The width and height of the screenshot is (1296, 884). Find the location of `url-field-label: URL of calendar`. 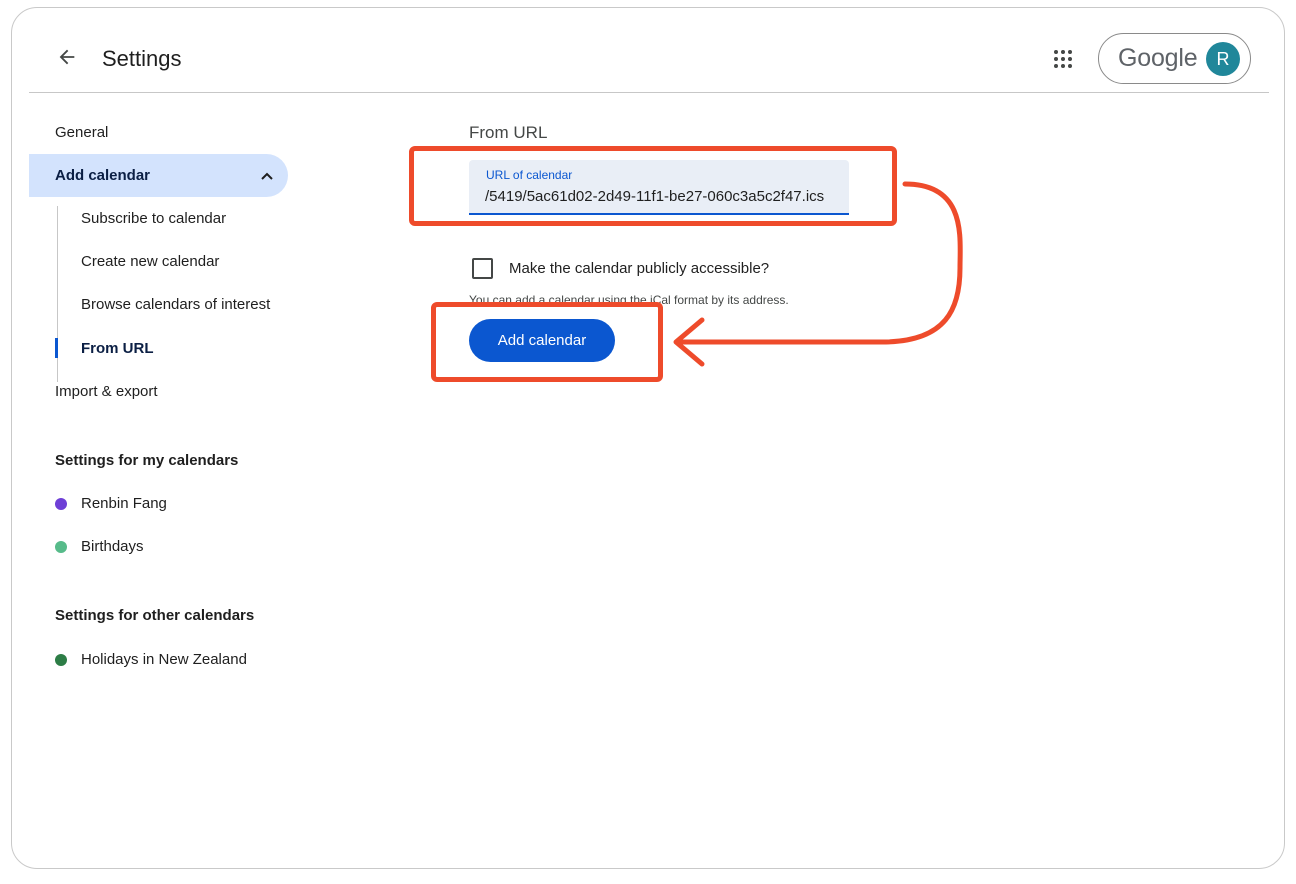

url-field-label: URL of calendar is located at coordinates (529, 175).